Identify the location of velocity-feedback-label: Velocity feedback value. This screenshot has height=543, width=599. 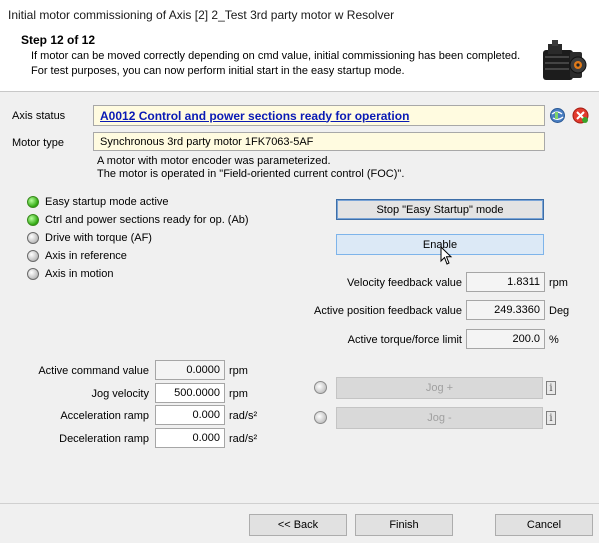
(404, 283).